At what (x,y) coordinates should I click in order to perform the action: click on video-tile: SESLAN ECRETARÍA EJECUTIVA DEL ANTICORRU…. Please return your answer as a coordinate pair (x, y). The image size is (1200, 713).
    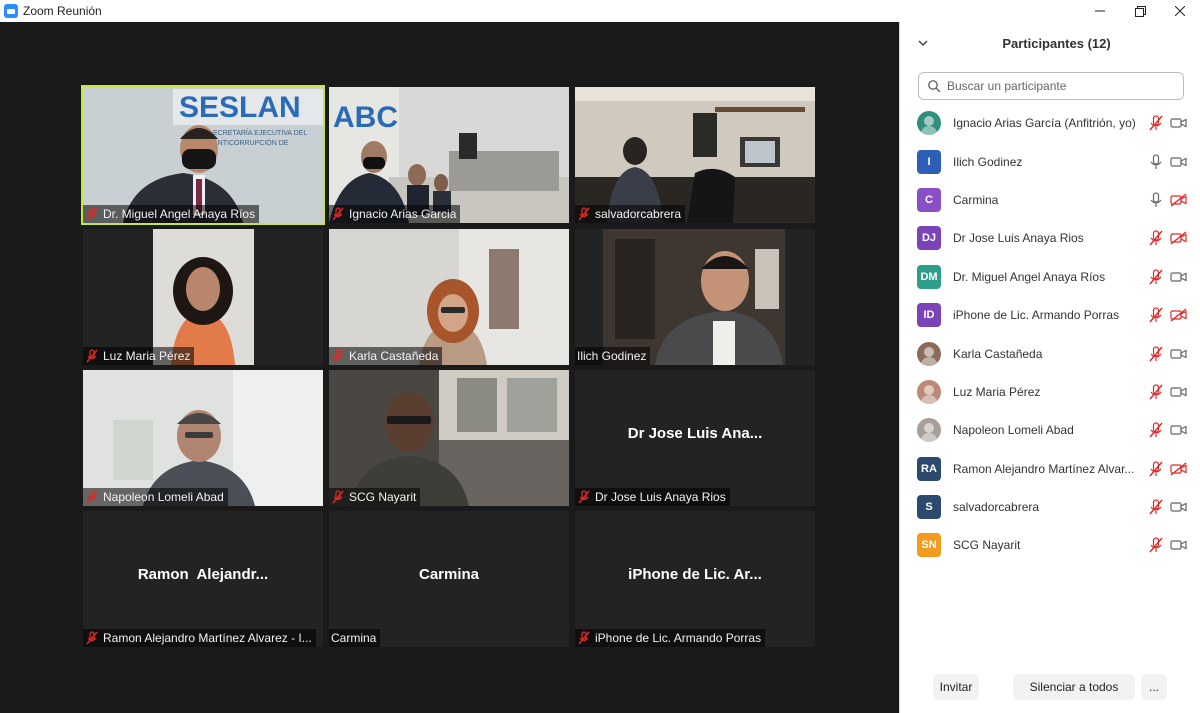
    Looking at the image, I should click on (203, 155).